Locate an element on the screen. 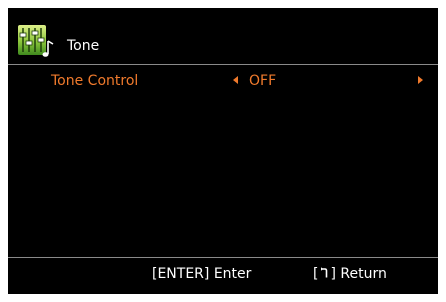  arrow-left-icon is located at coordinates (235, 80).